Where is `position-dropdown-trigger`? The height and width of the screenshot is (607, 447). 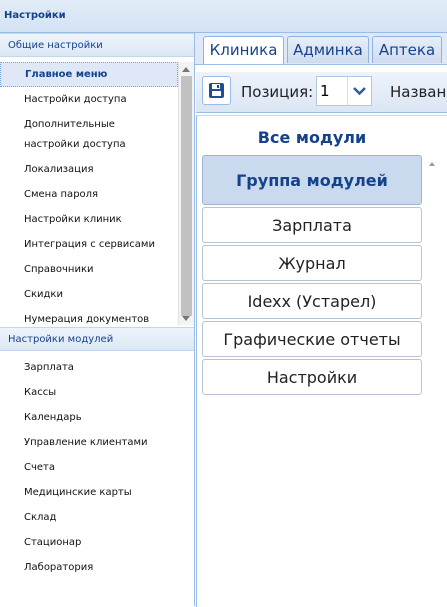
position-dropdown-trigger is located at coordinates (359, 91).